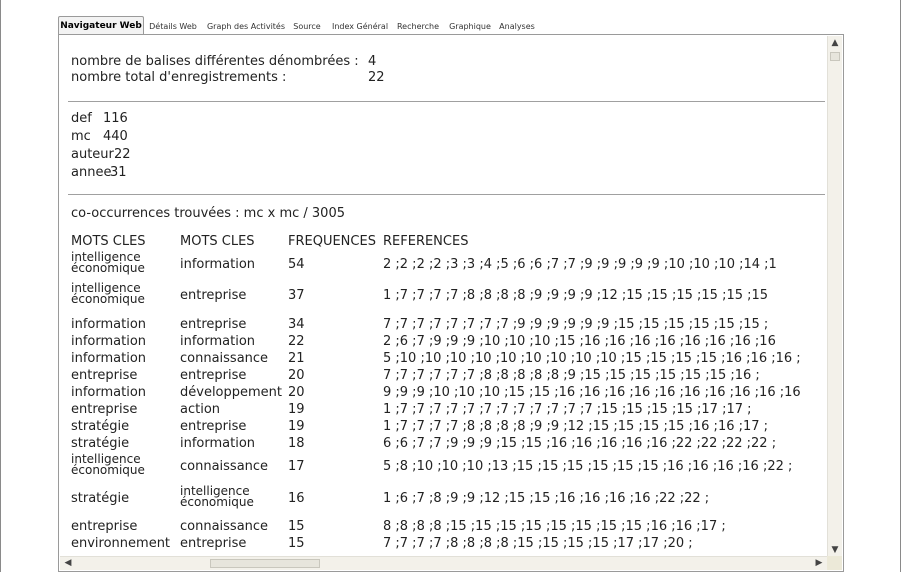 The image size is (901, 572). Describe the element at coordinates (118, 172) in the screenshot. I see `tag-count: 31` at that location.